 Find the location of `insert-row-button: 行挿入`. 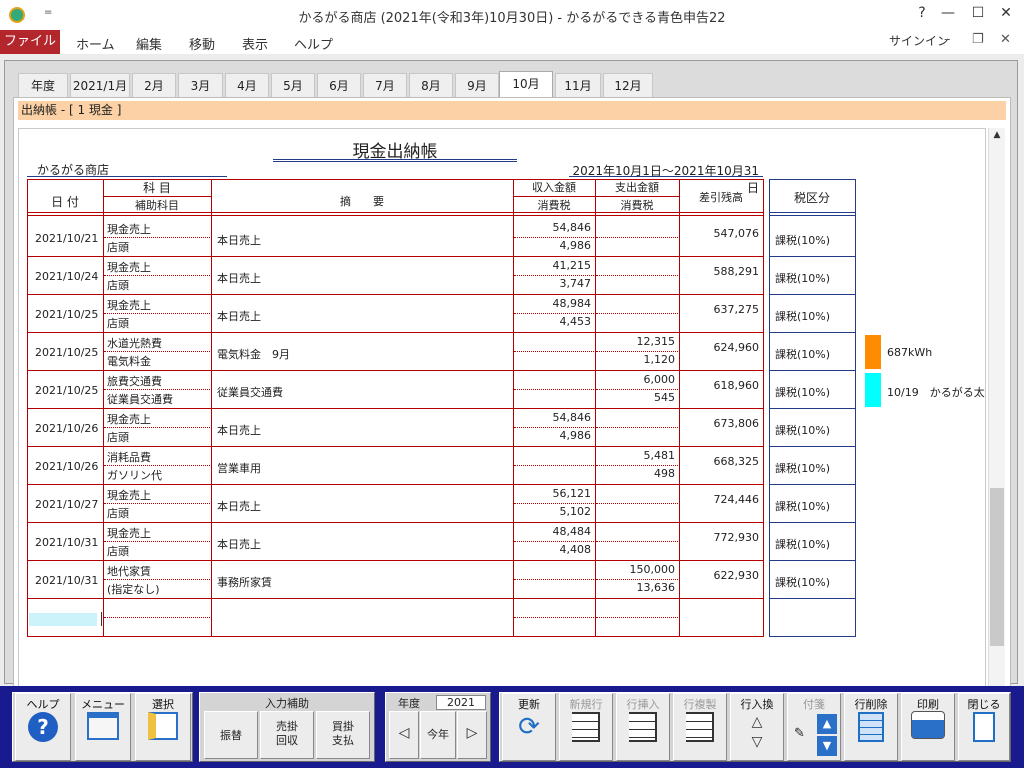

insert-row-button: 行挿入 is located at coordinates (643, 727).